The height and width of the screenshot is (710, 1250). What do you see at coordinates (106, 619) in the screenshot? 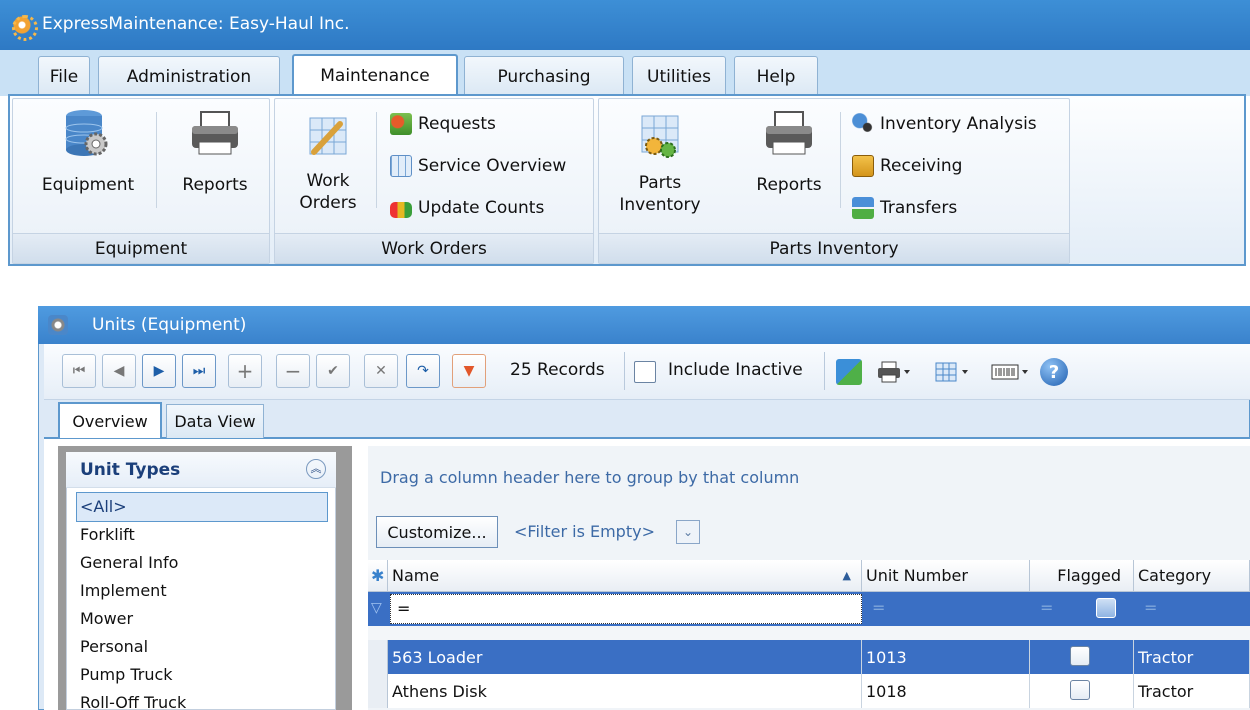
I see `unit-type-item: Mower` at bounding box center [106, 619].